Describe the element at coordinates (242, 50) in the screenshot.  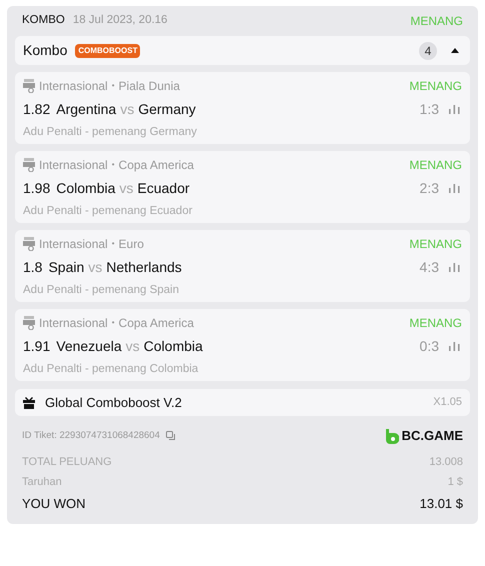
I see `combo-header: Kombo COMBOBOOST 4` at that location.